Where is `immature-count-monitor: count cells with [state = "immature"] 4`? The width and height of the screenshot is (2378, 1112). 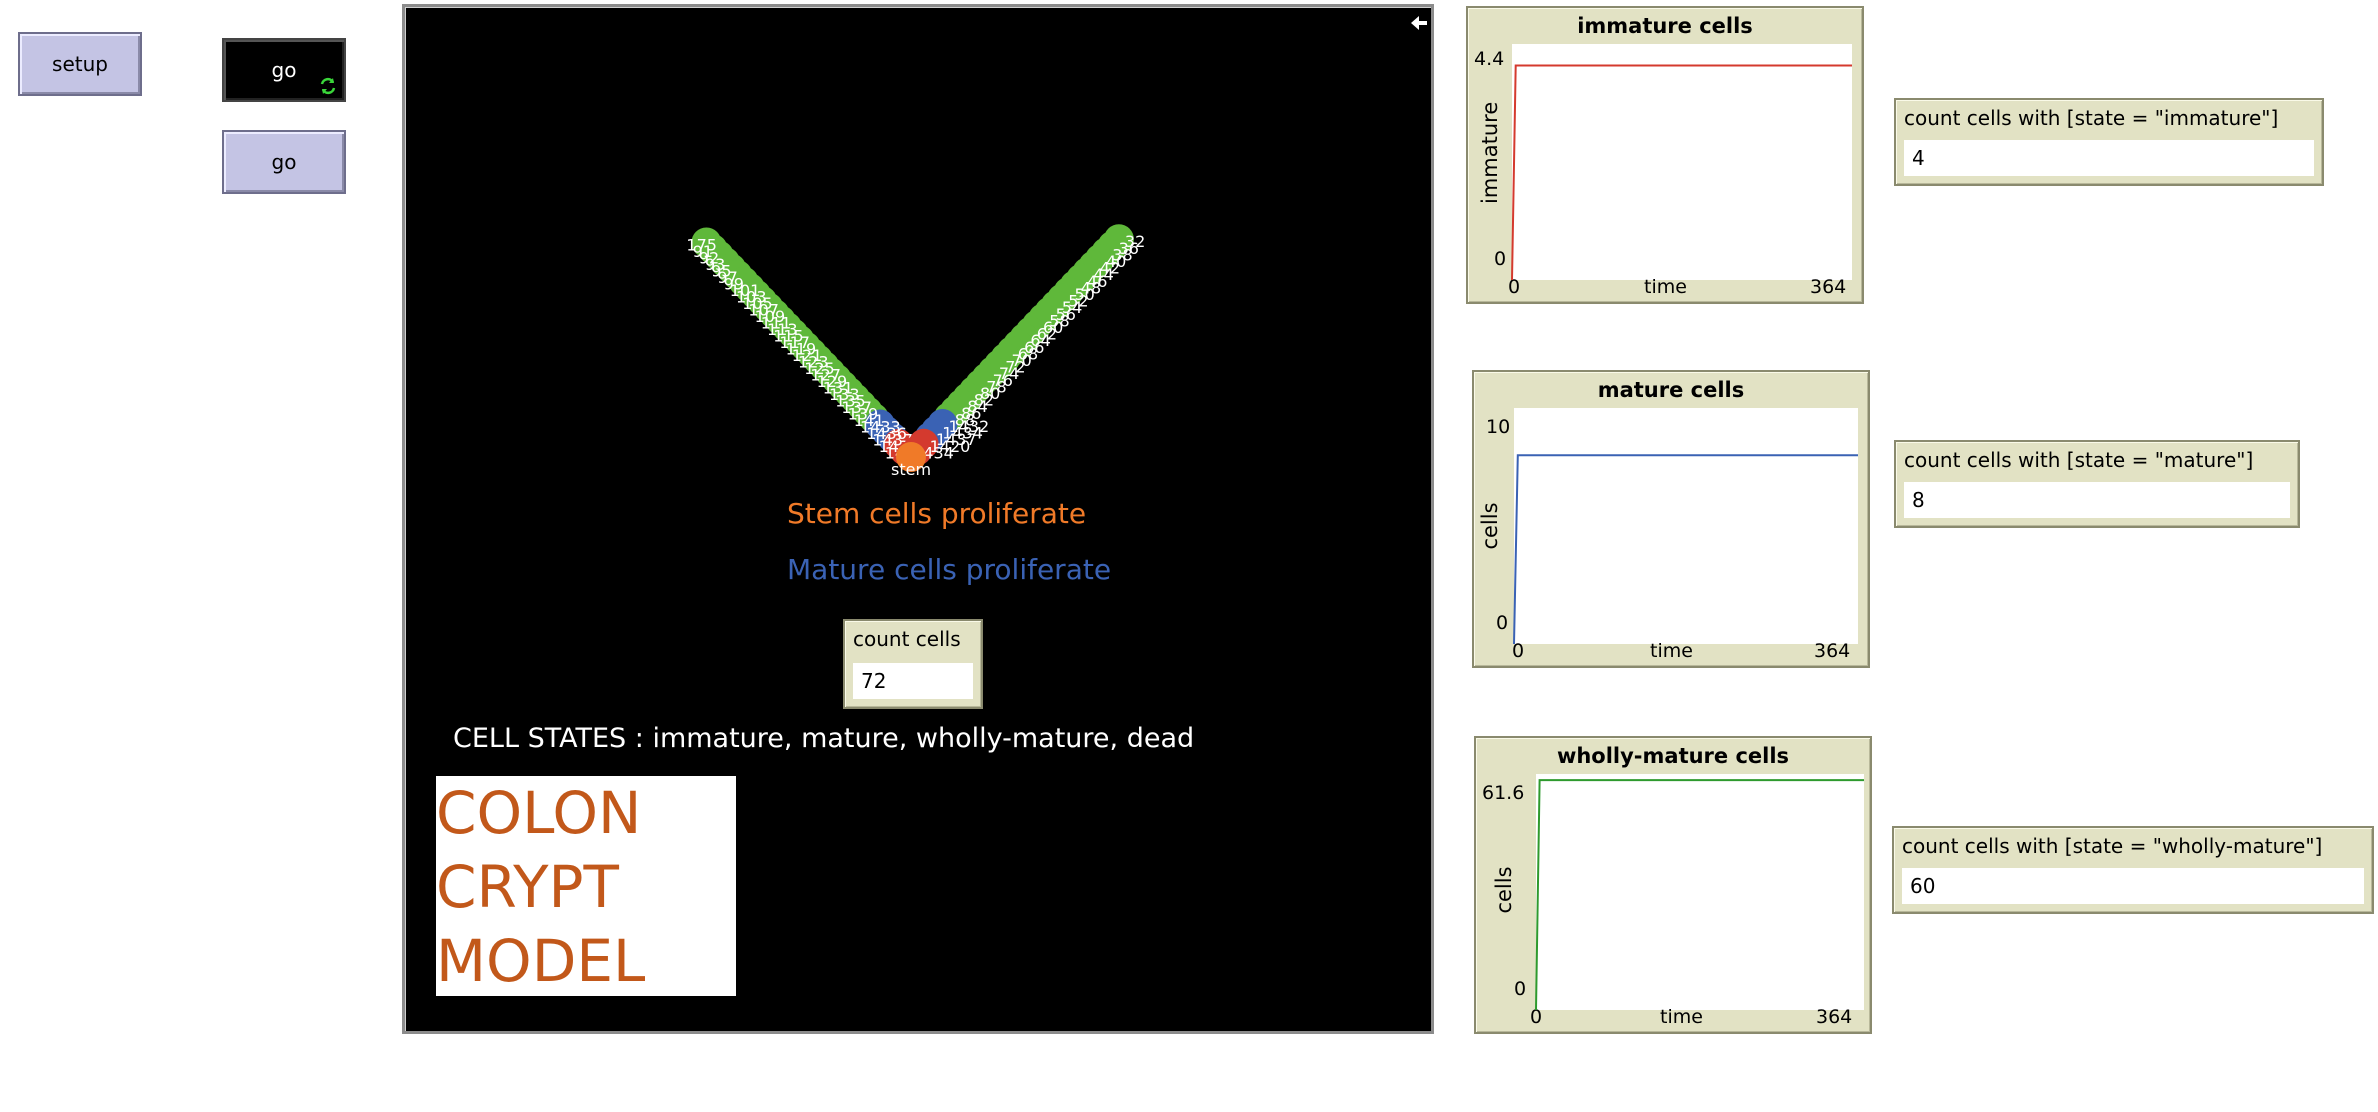 immature-count-monitor: count cells with [state = "immature"] 4 is located at coordinates (2109, 142).